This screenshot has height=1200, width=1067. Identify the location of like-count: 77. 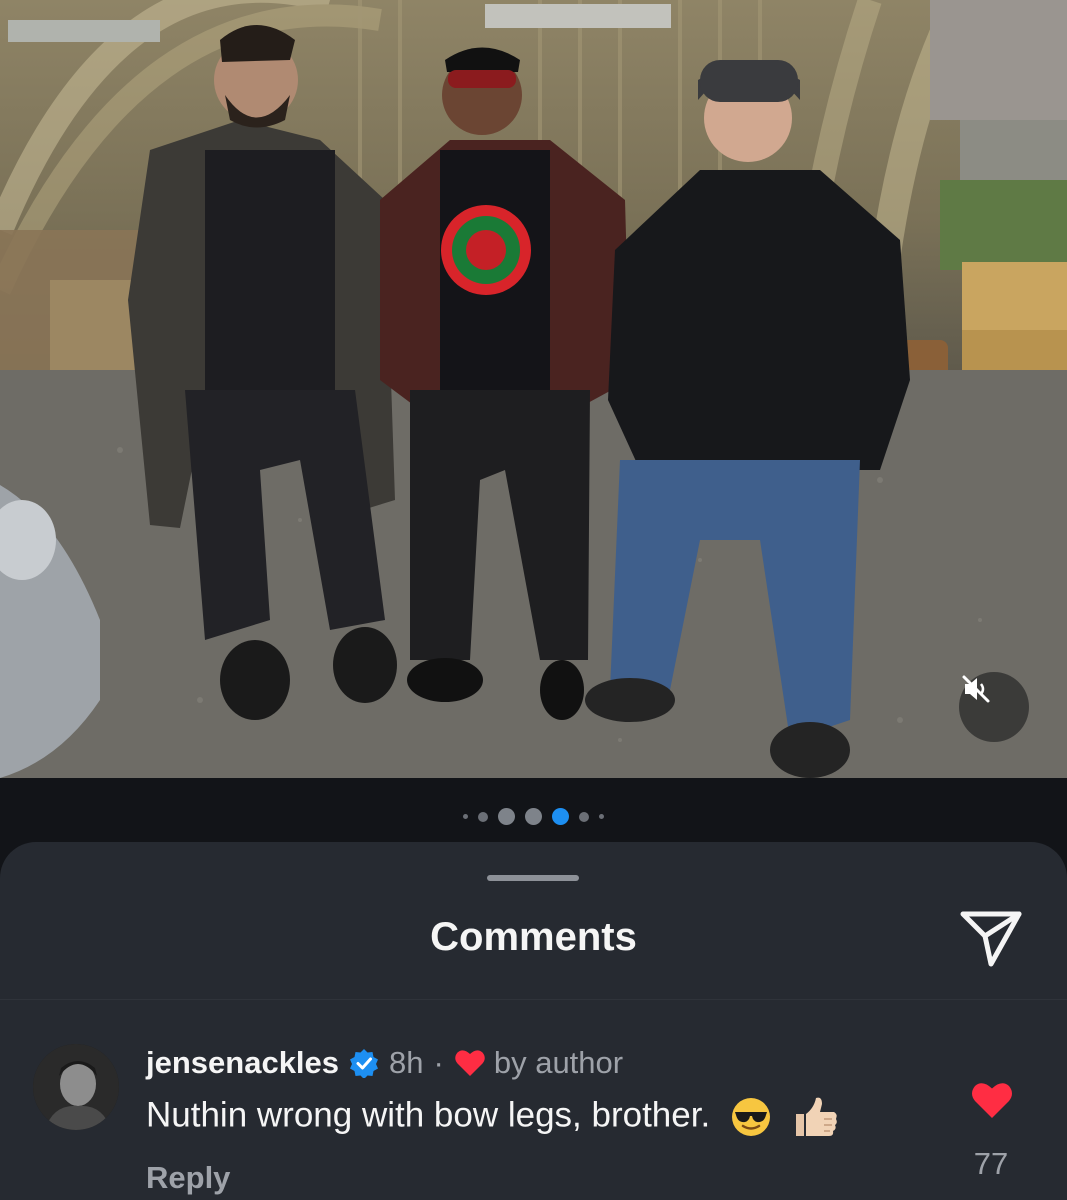
(991, 1163).